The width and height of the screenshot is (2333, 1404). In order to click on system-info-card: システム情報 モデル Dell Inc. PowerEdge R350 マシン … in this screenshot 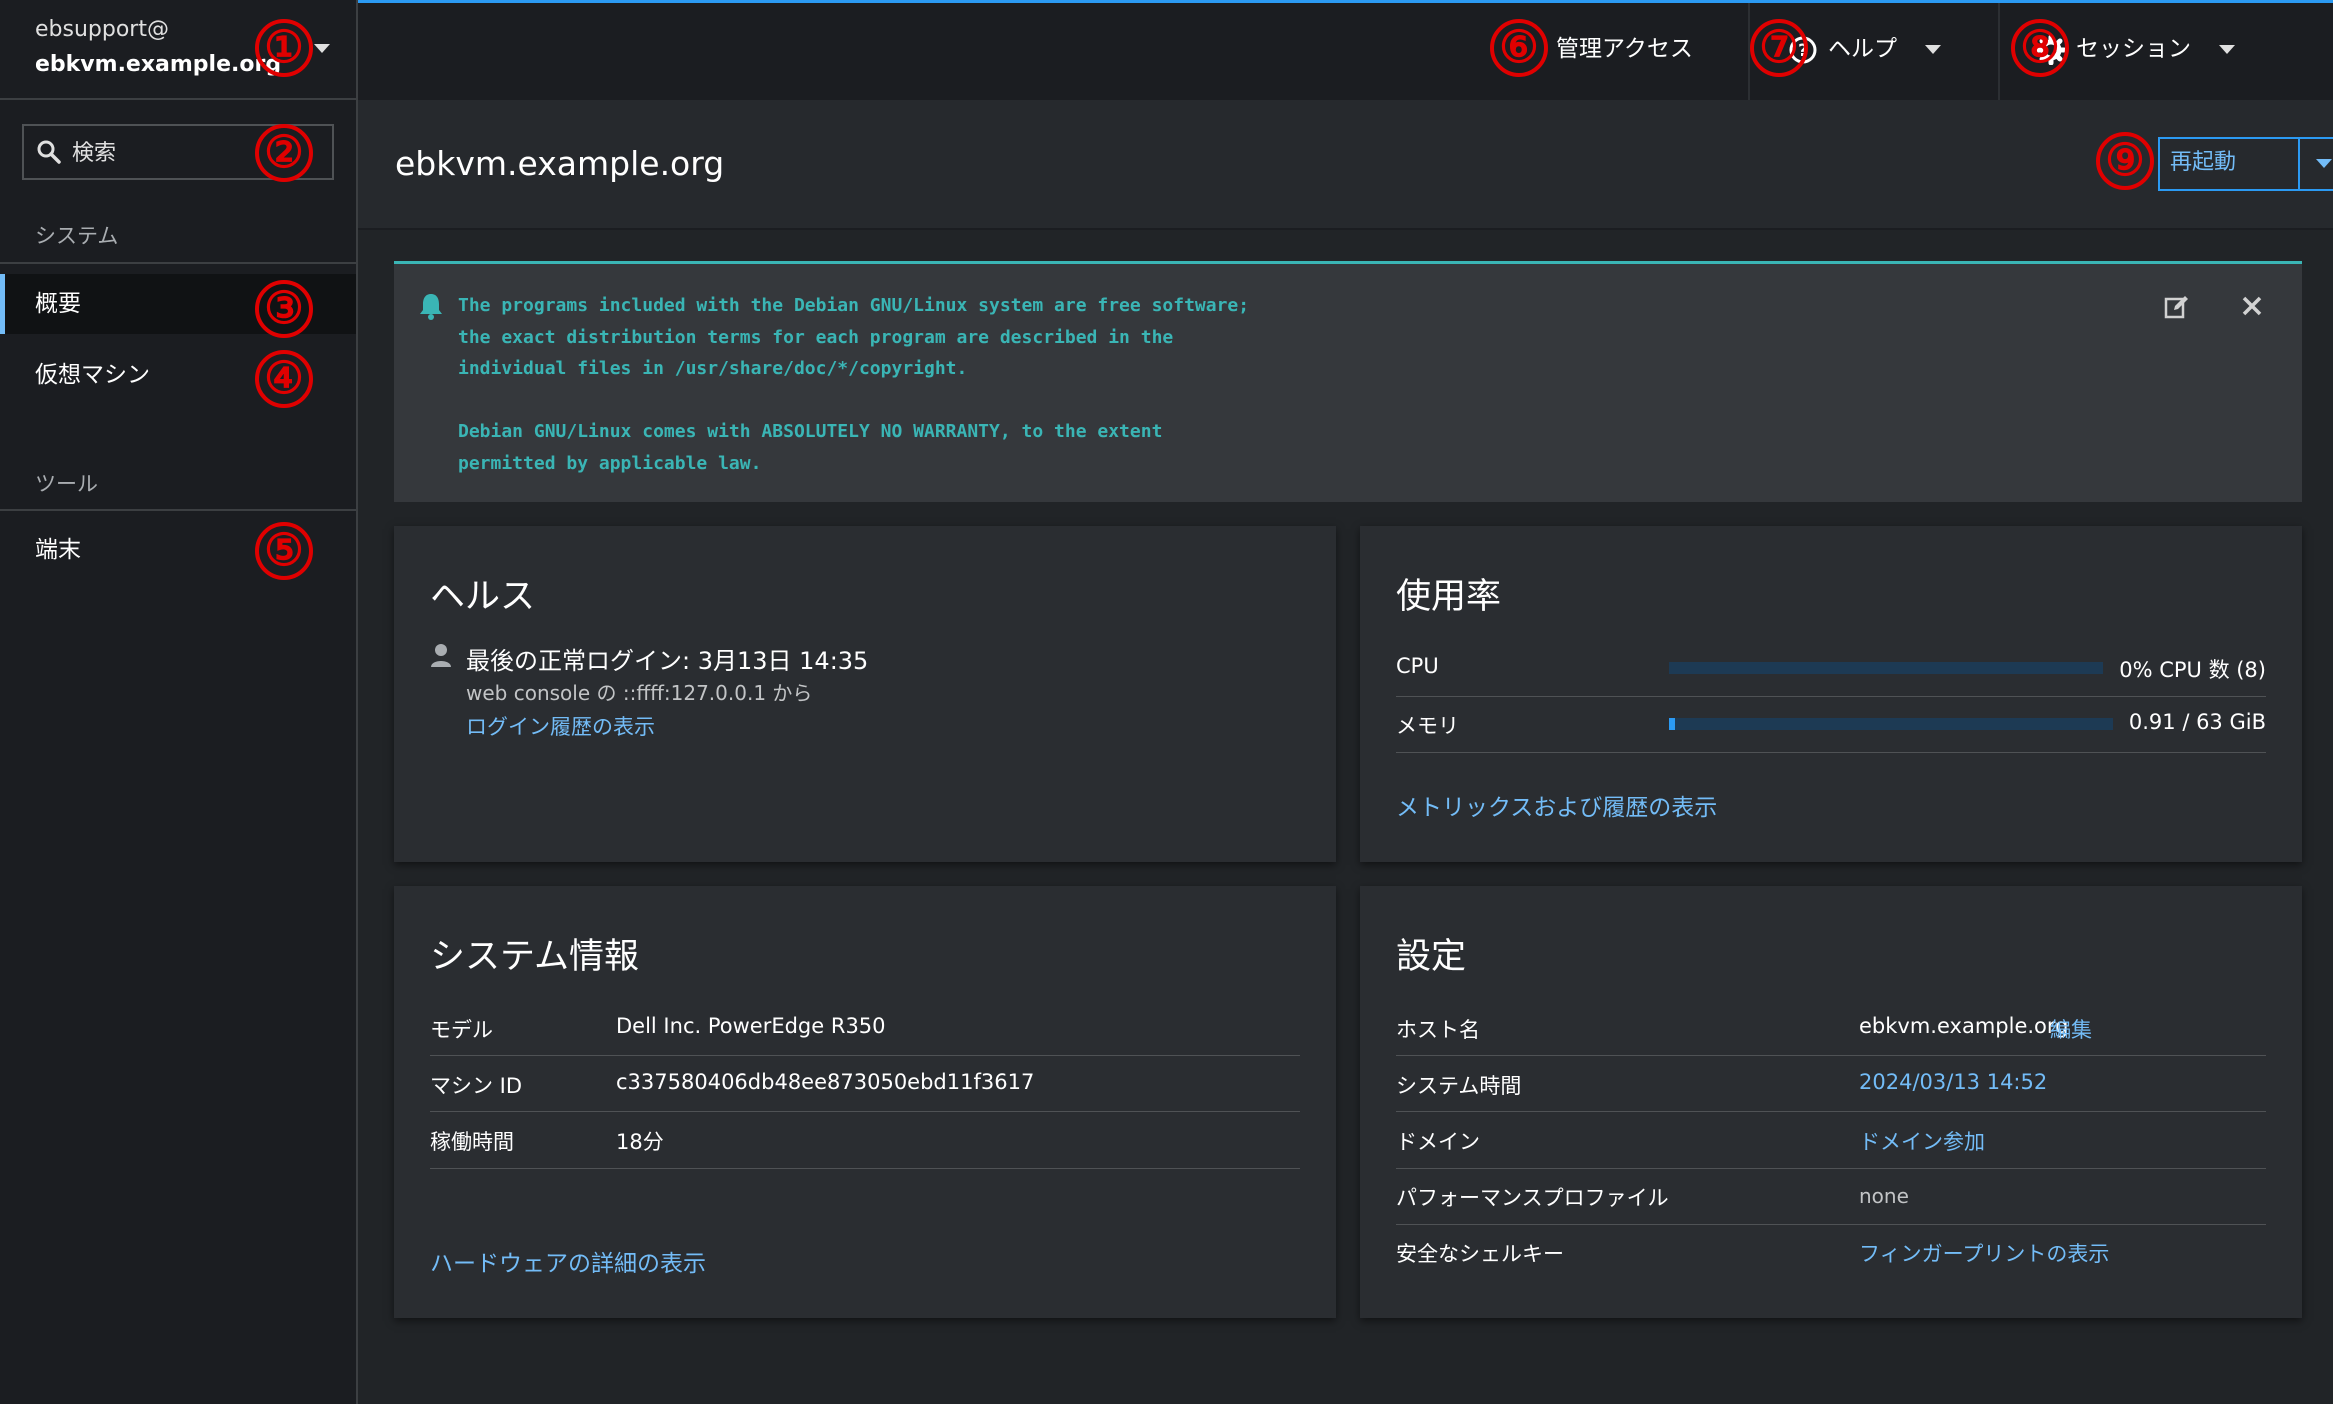, I will do `click(865, 1102)`.